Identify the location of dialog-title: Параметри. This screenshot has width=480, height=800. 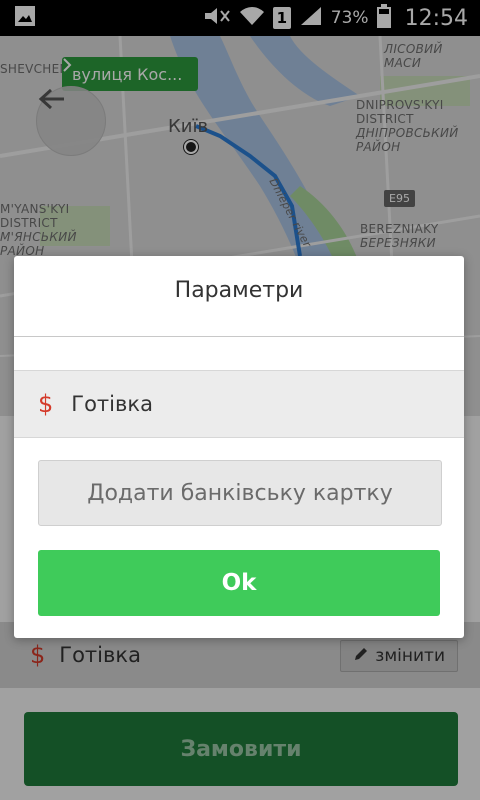
(239, 290).